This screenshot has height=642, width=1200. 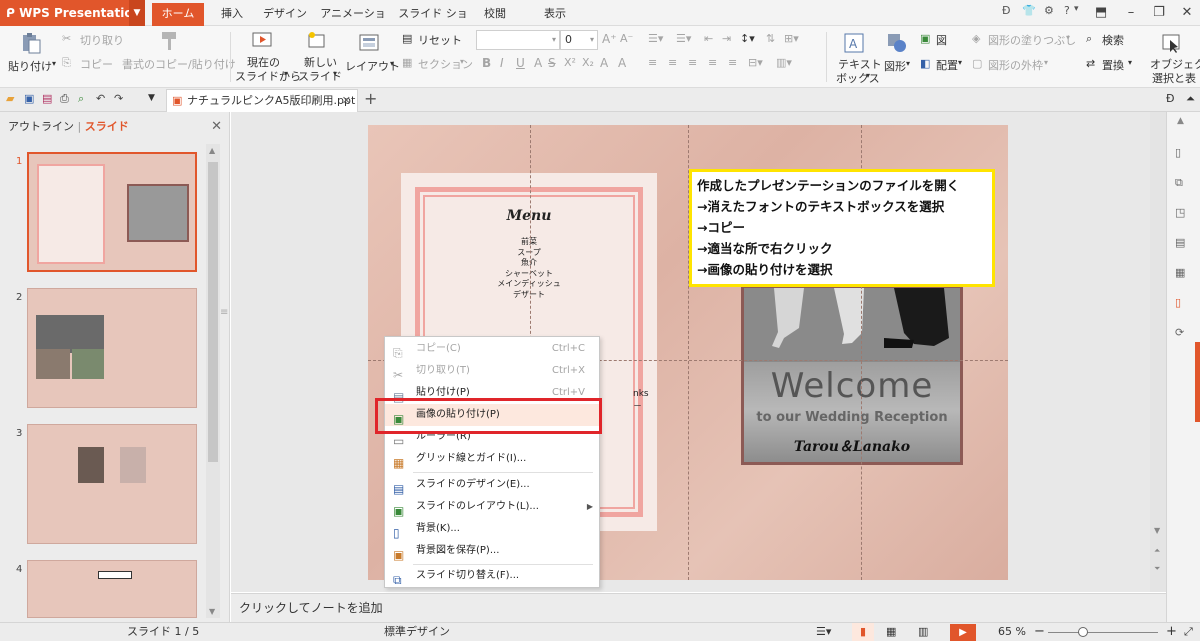 I want to click on format-painter-button: 書式のコピー/貼り付け, so click(x=179, y=64).